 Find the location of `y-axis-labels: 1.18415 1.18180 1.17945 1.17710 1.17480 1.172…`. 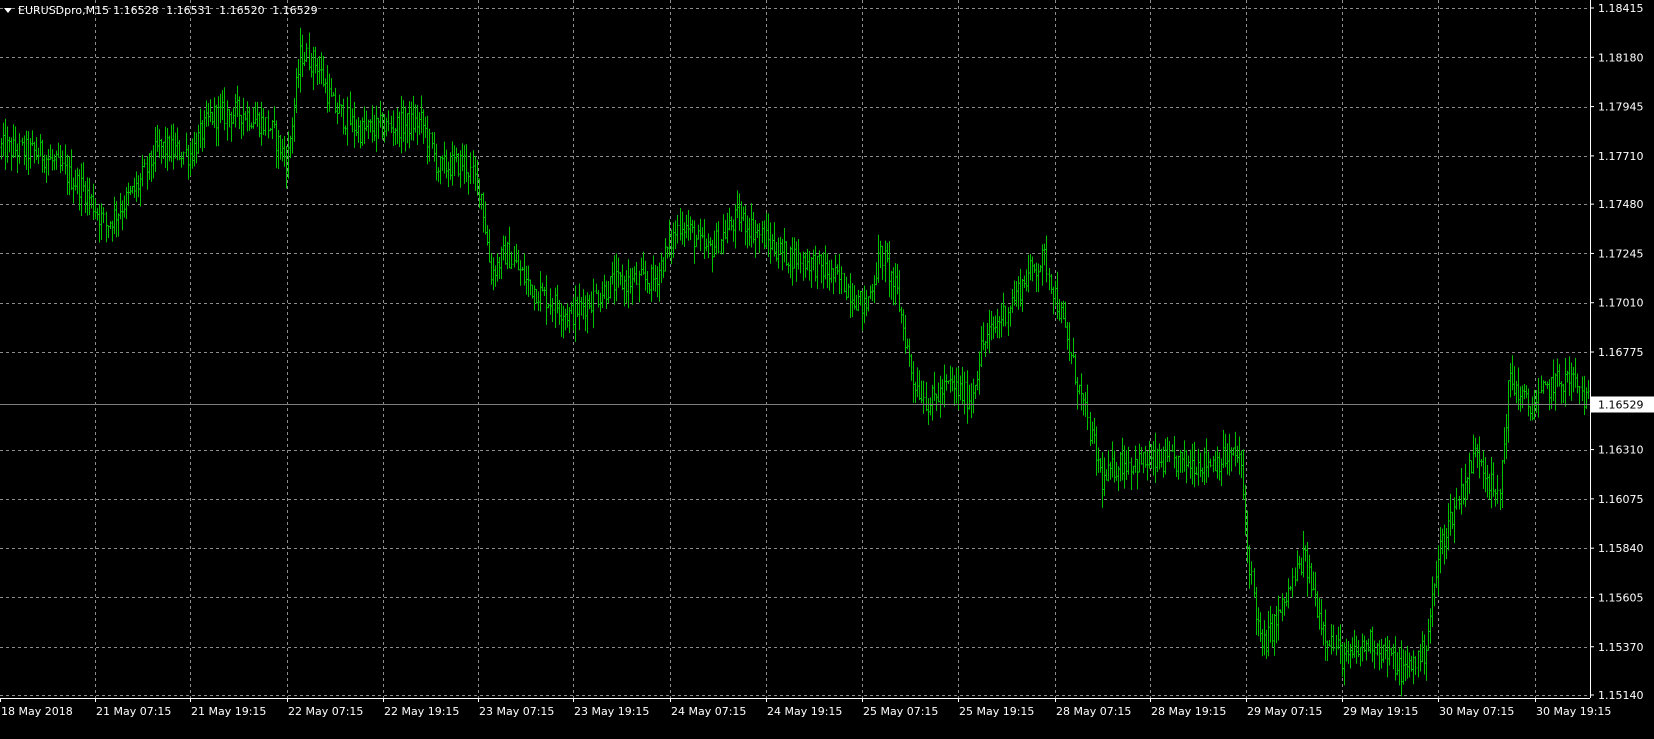

y-axis-labels: 1.18415 1.18180 1.17945 1.17710 1.17480 1.172… is located at coordinates (1617, 352).